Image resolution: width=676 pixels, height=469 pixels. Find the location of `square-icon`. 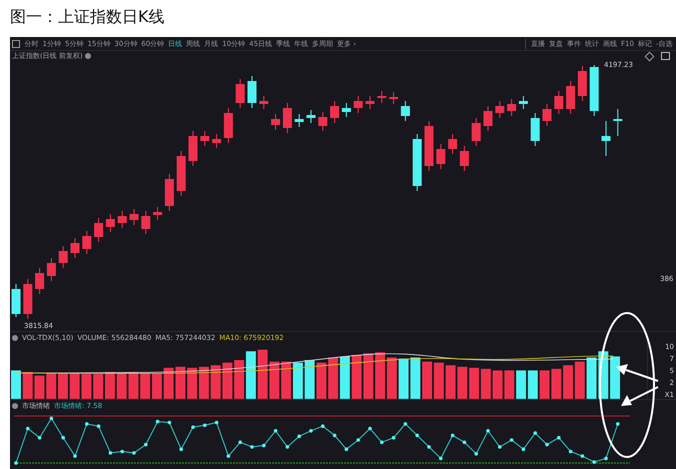

square-icon is located at coordinates (16, 44).